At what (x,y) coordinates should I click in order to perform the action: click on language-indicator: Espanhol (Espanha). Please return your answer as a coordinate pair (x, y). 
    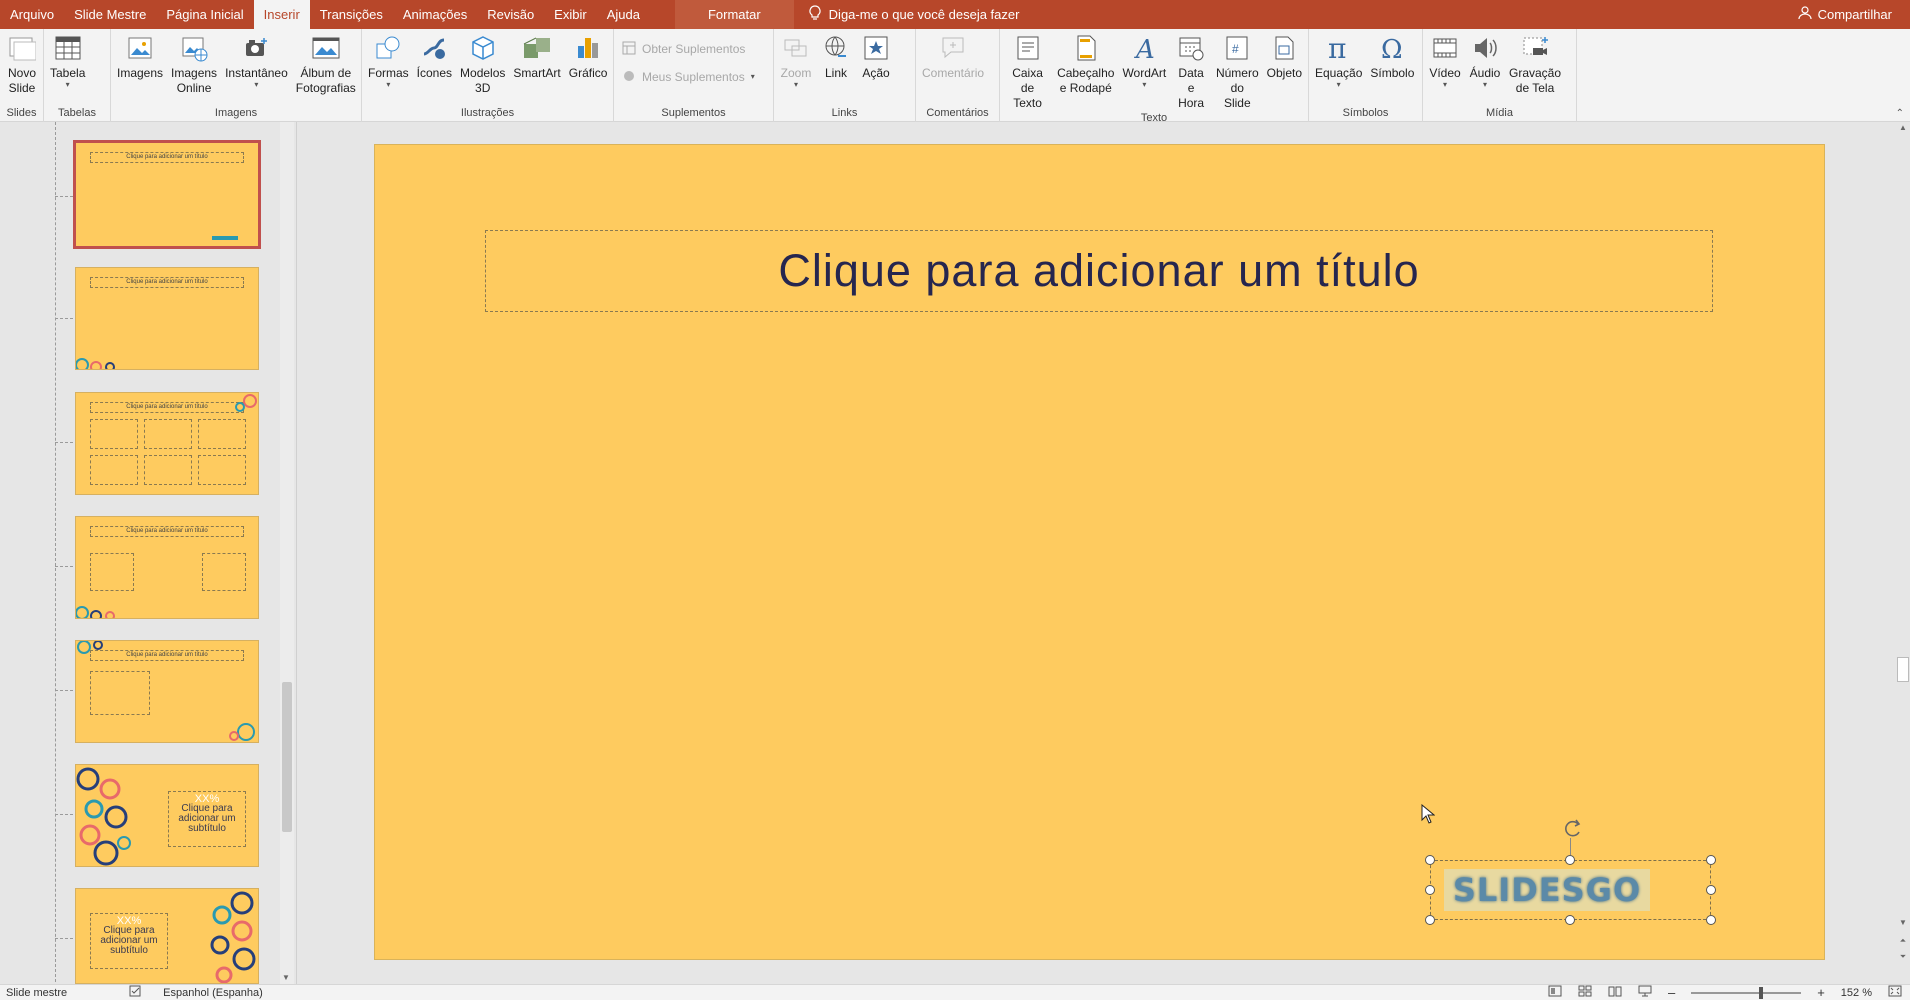
    Looking at the image, I should click on (213, 993).